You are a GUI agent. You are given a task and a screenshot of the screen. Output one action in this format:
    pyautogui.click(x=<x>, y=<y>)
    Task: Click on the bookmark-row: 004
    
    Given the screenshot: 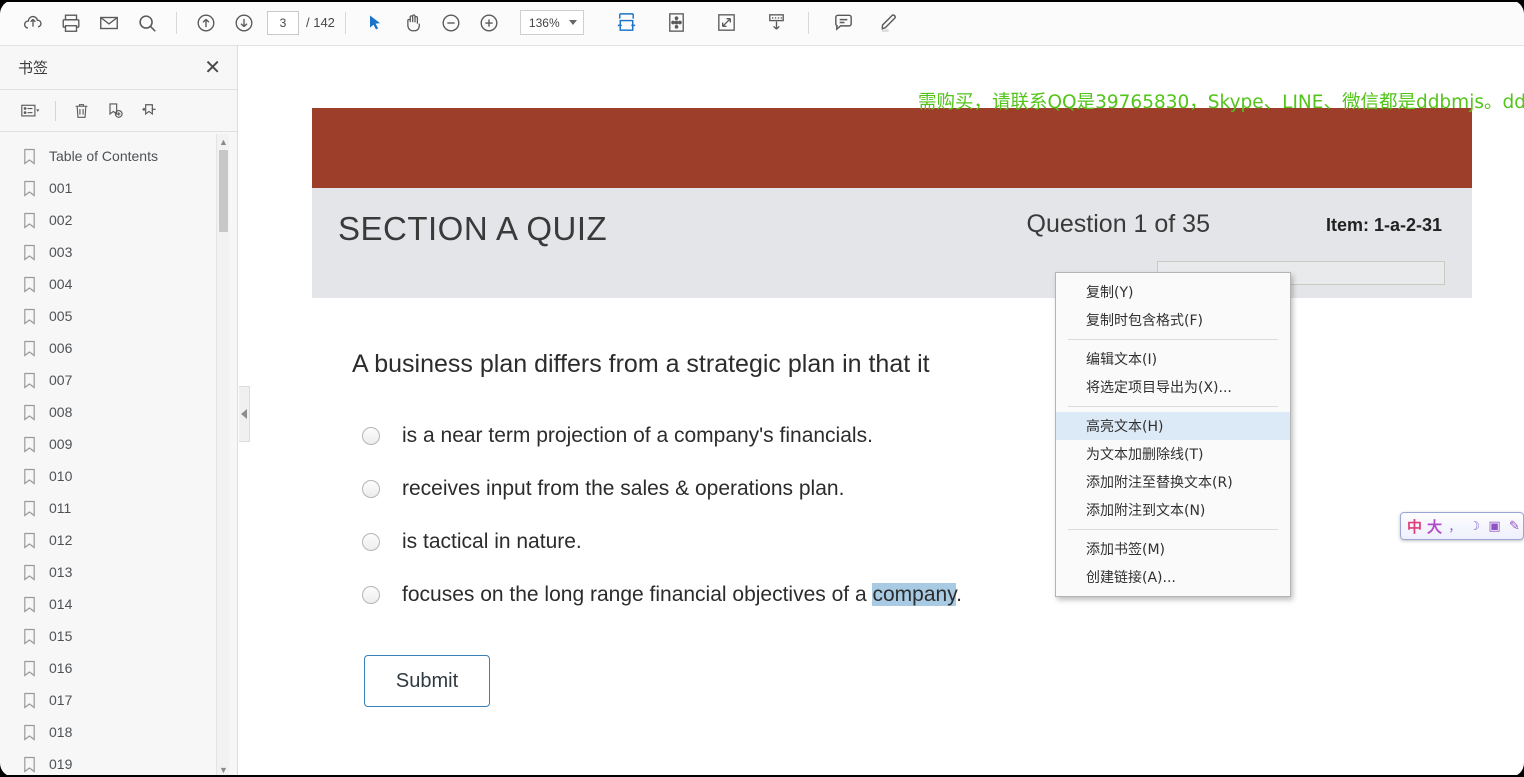 What is the action you would take?
    pyautogui.click(x=110, y=284)
    